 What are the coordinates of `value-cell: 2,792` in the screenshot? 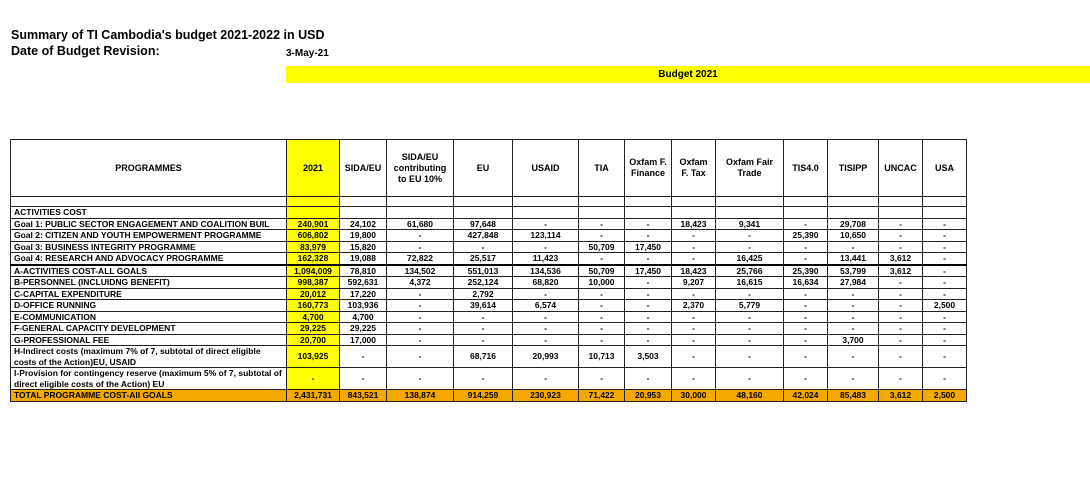 It's located at (483, 293).